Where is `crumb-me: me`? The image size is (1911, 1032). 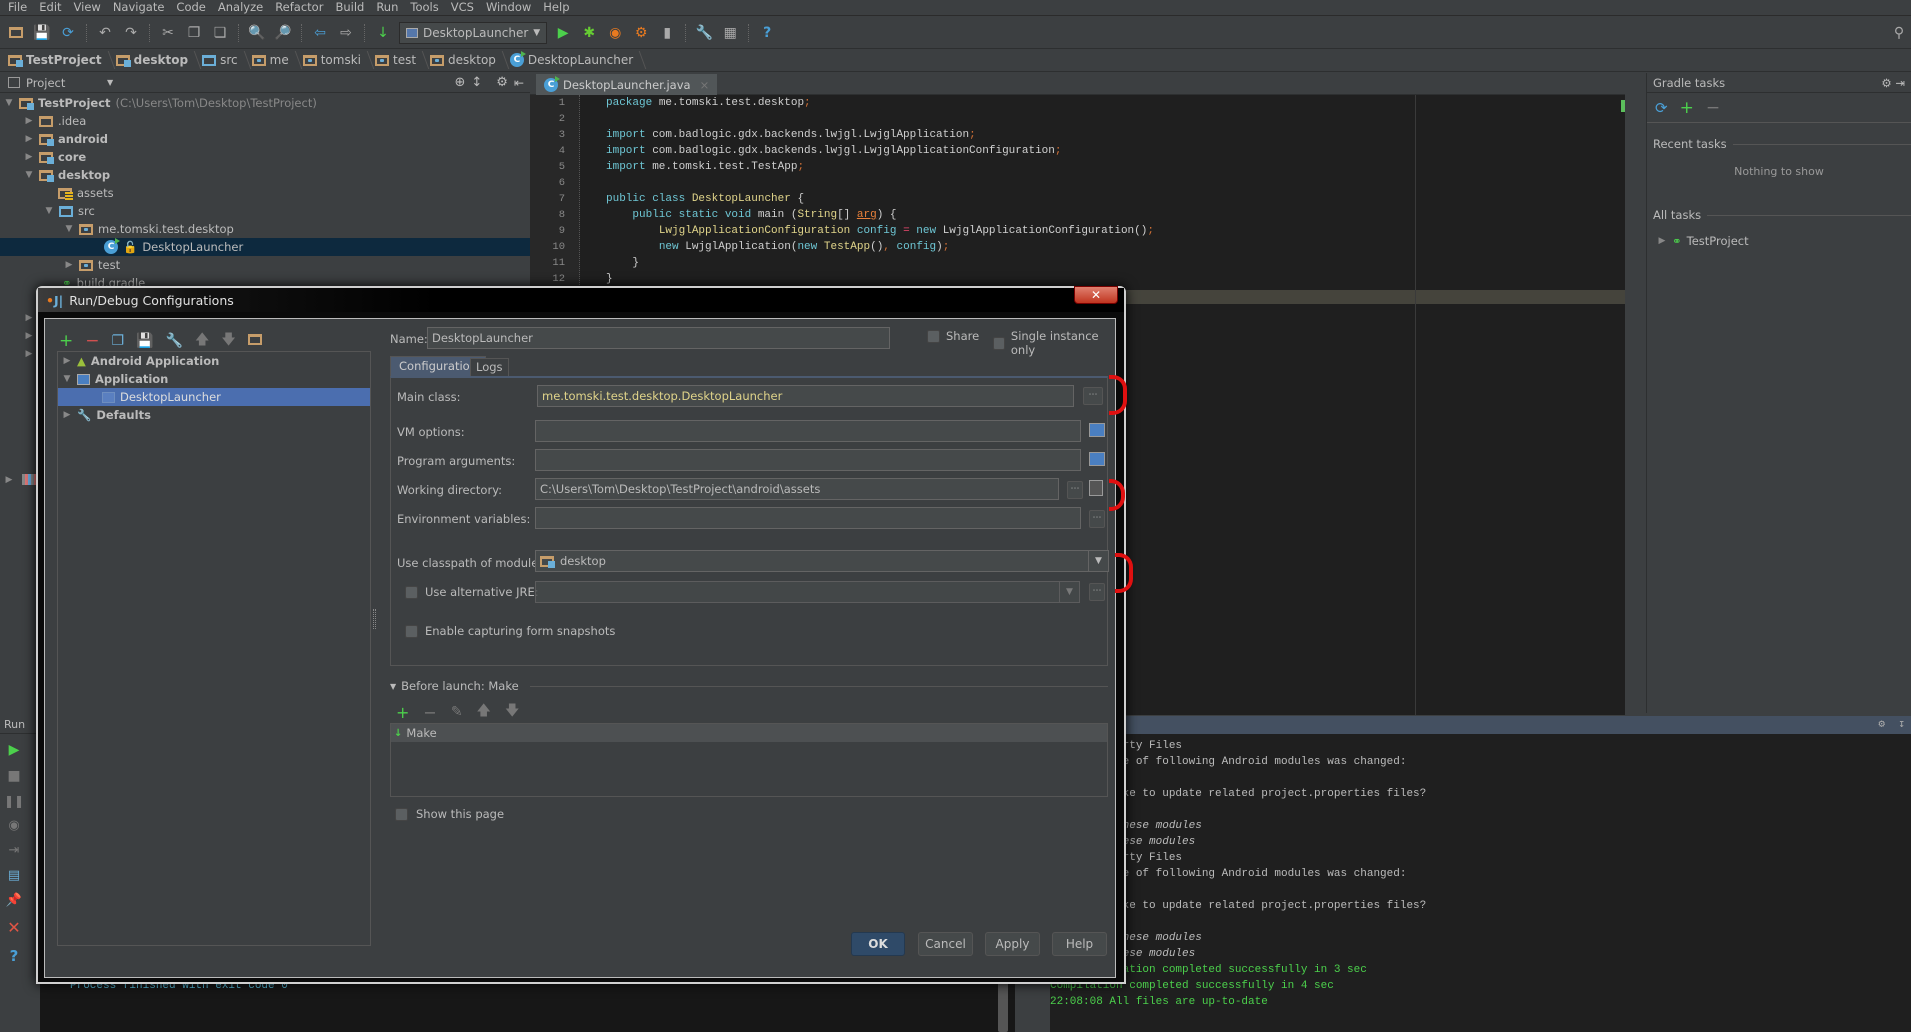 crumb-me: me is located at coordinates (275, 60).